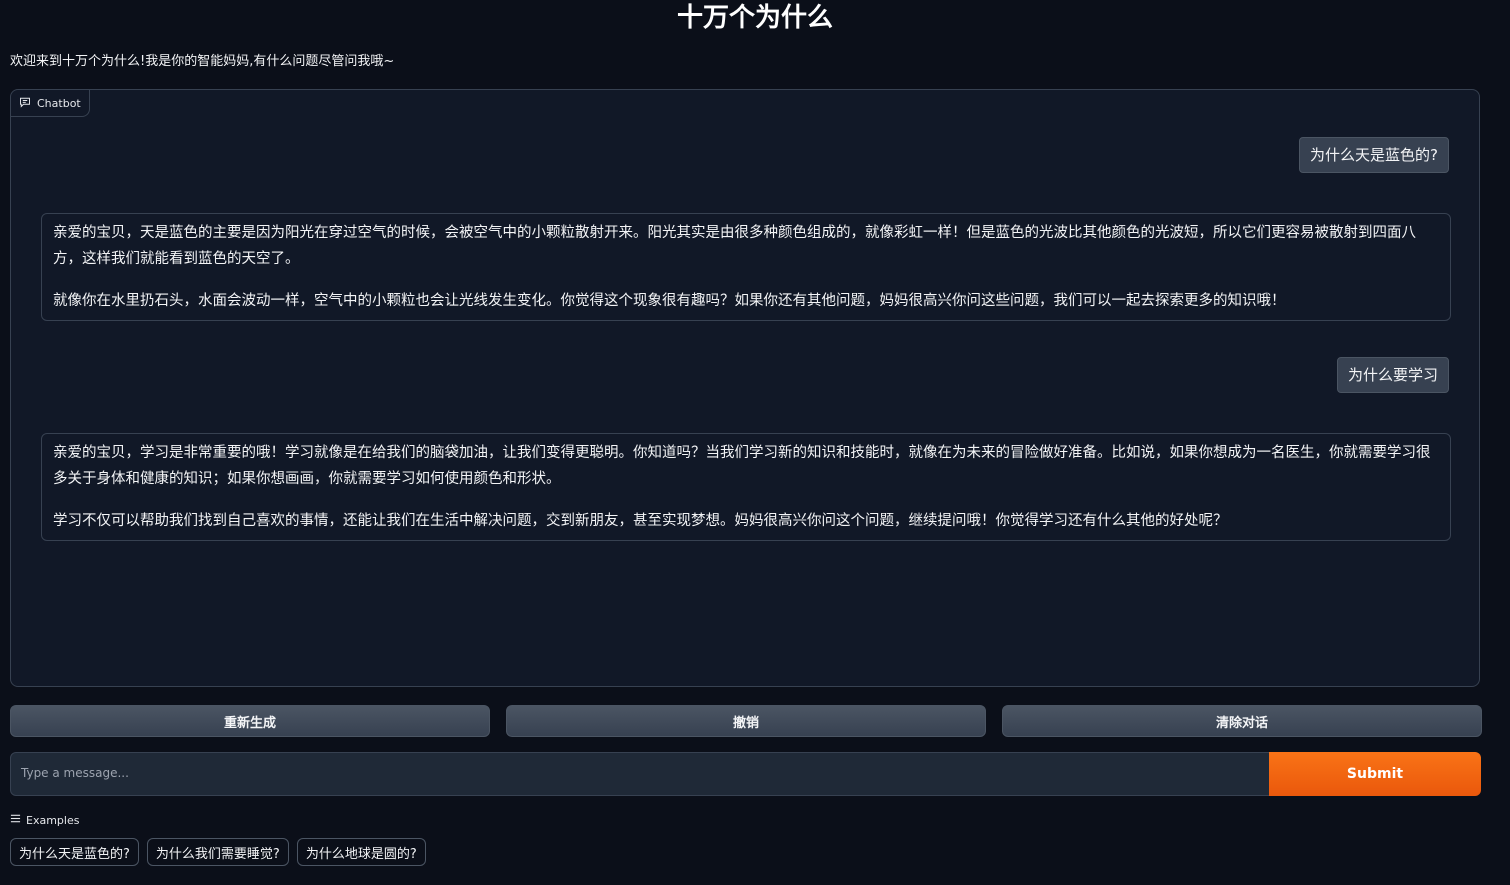 Image resolution: width=1510 pixels, height=885 pixels. What do you see at coordinates (250, 721) in the screenshot?
I see `regenerate-button: 重新生成` at bounding box center [250, 721].